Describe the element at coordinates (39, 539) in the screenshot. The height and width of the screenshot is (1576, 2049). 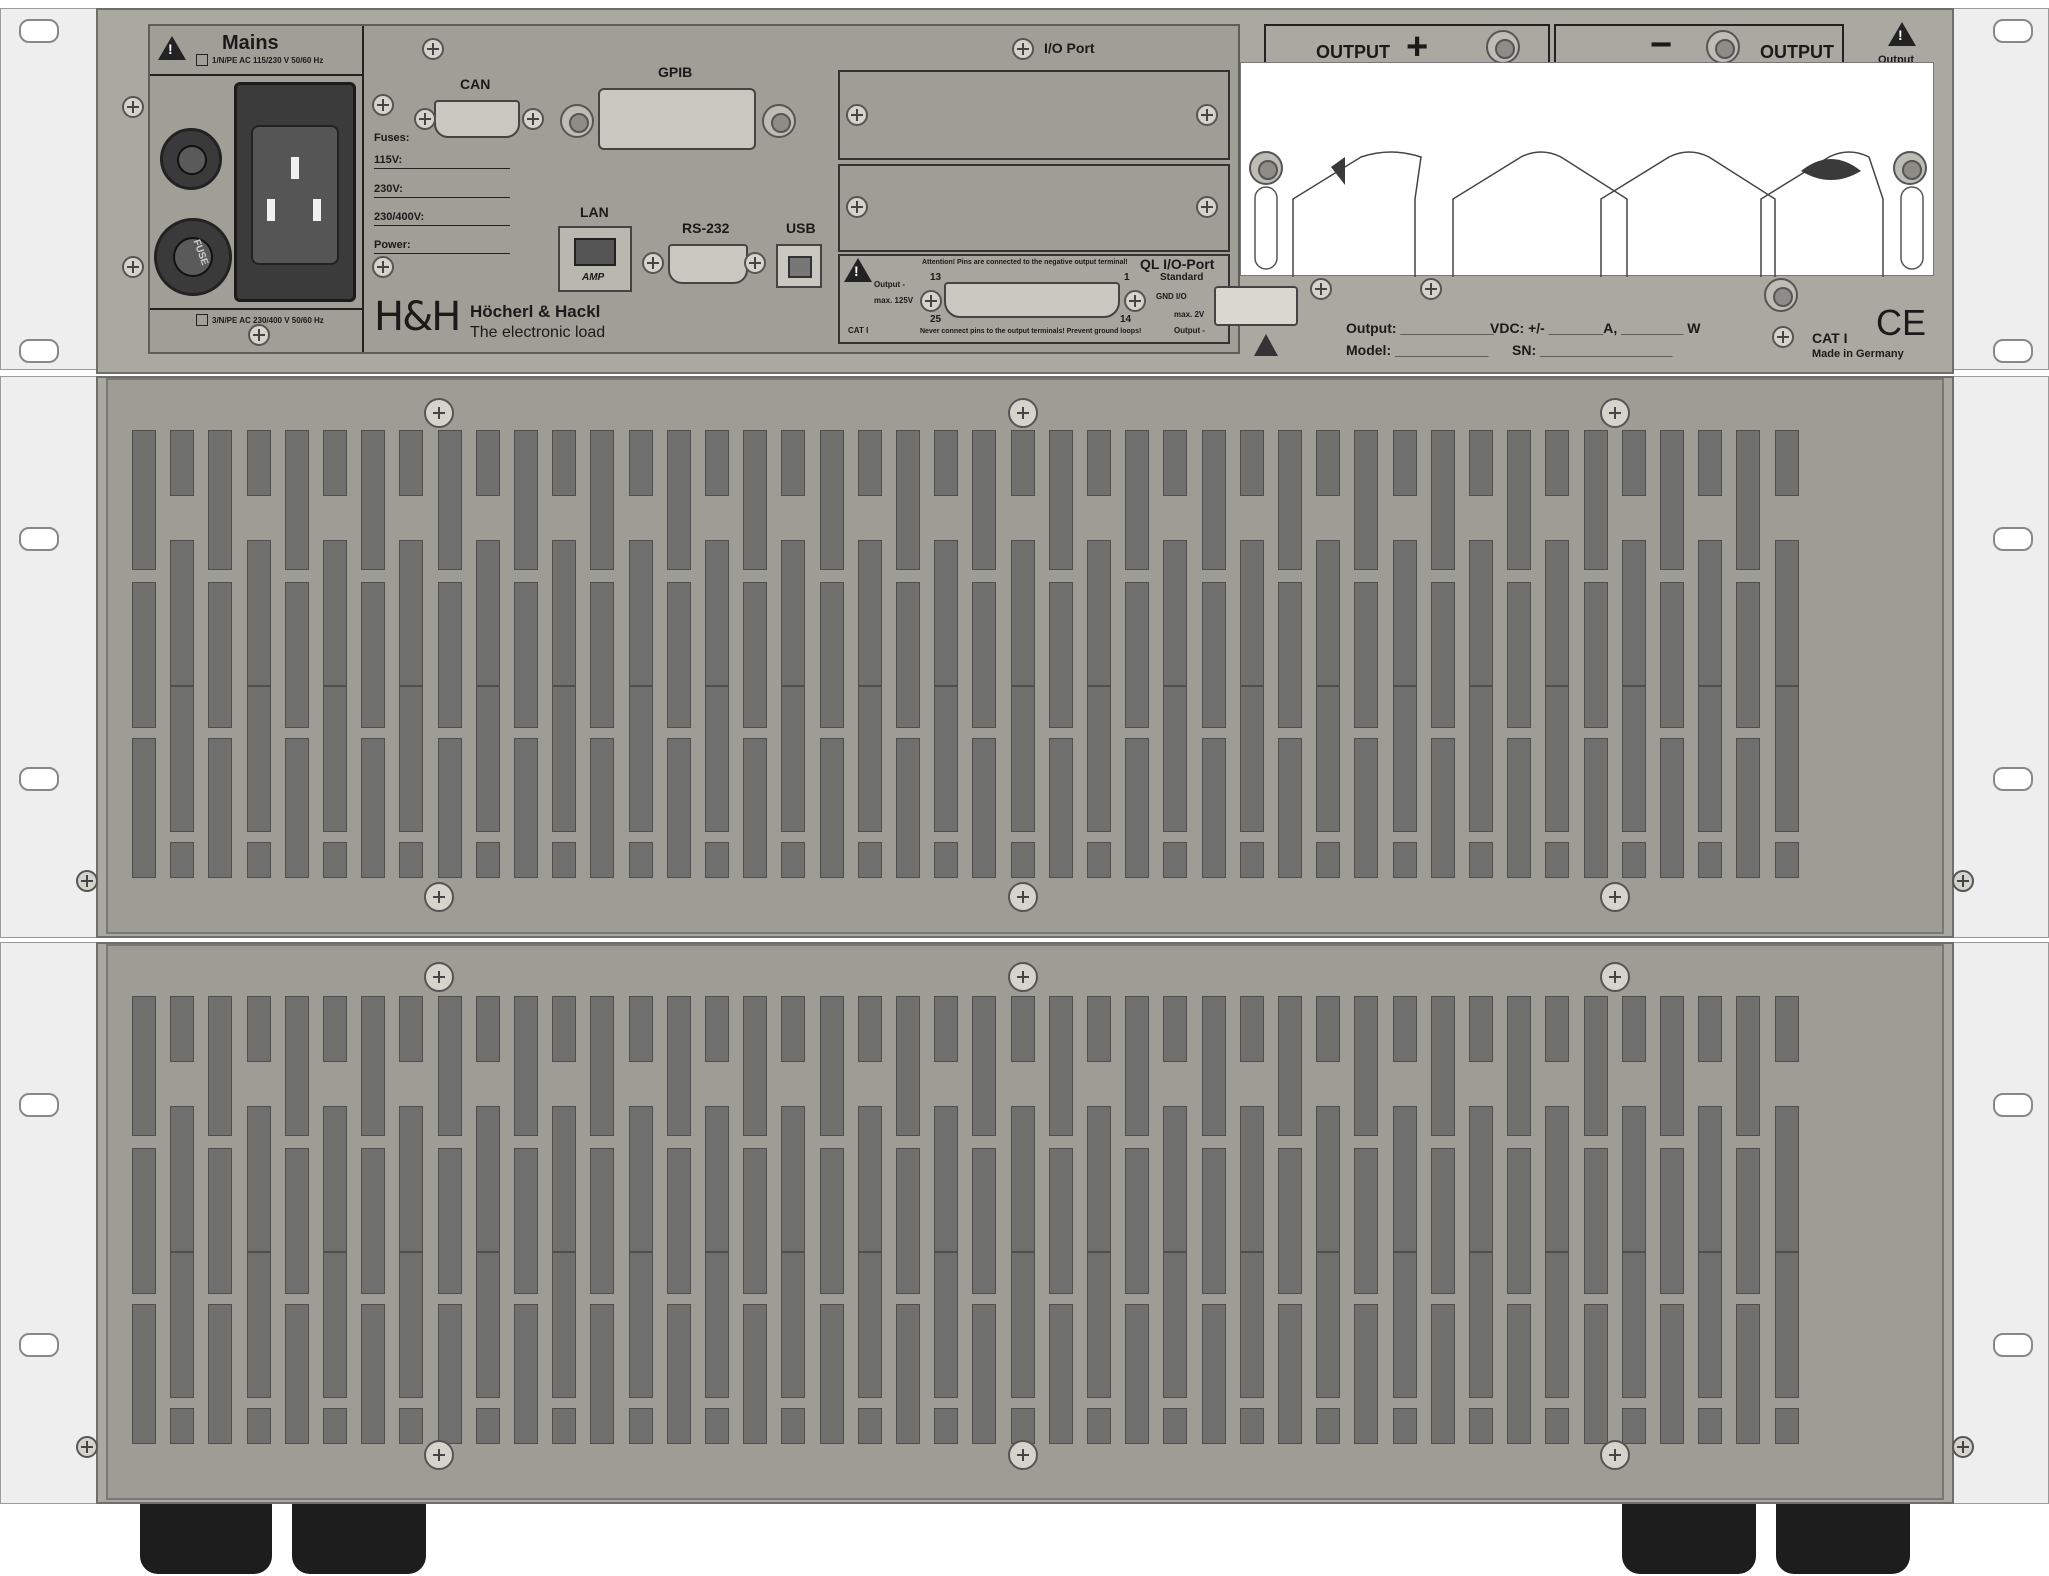
I see `rack-hole` at that location.